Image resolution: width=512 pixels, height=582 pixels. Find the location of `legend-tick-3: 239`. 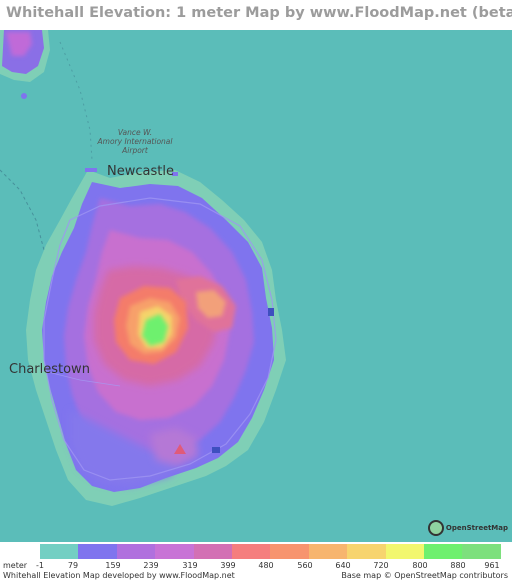

legend-tick-3: 239 is located at coordinates (151, 565).